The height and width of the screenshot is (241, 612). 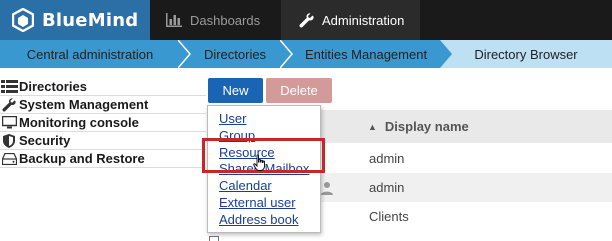 What do you see at coordinates (372, 126) in the screenshot?
I see `sort-ascending-icon: ▲` at bounding box center [372, 126].